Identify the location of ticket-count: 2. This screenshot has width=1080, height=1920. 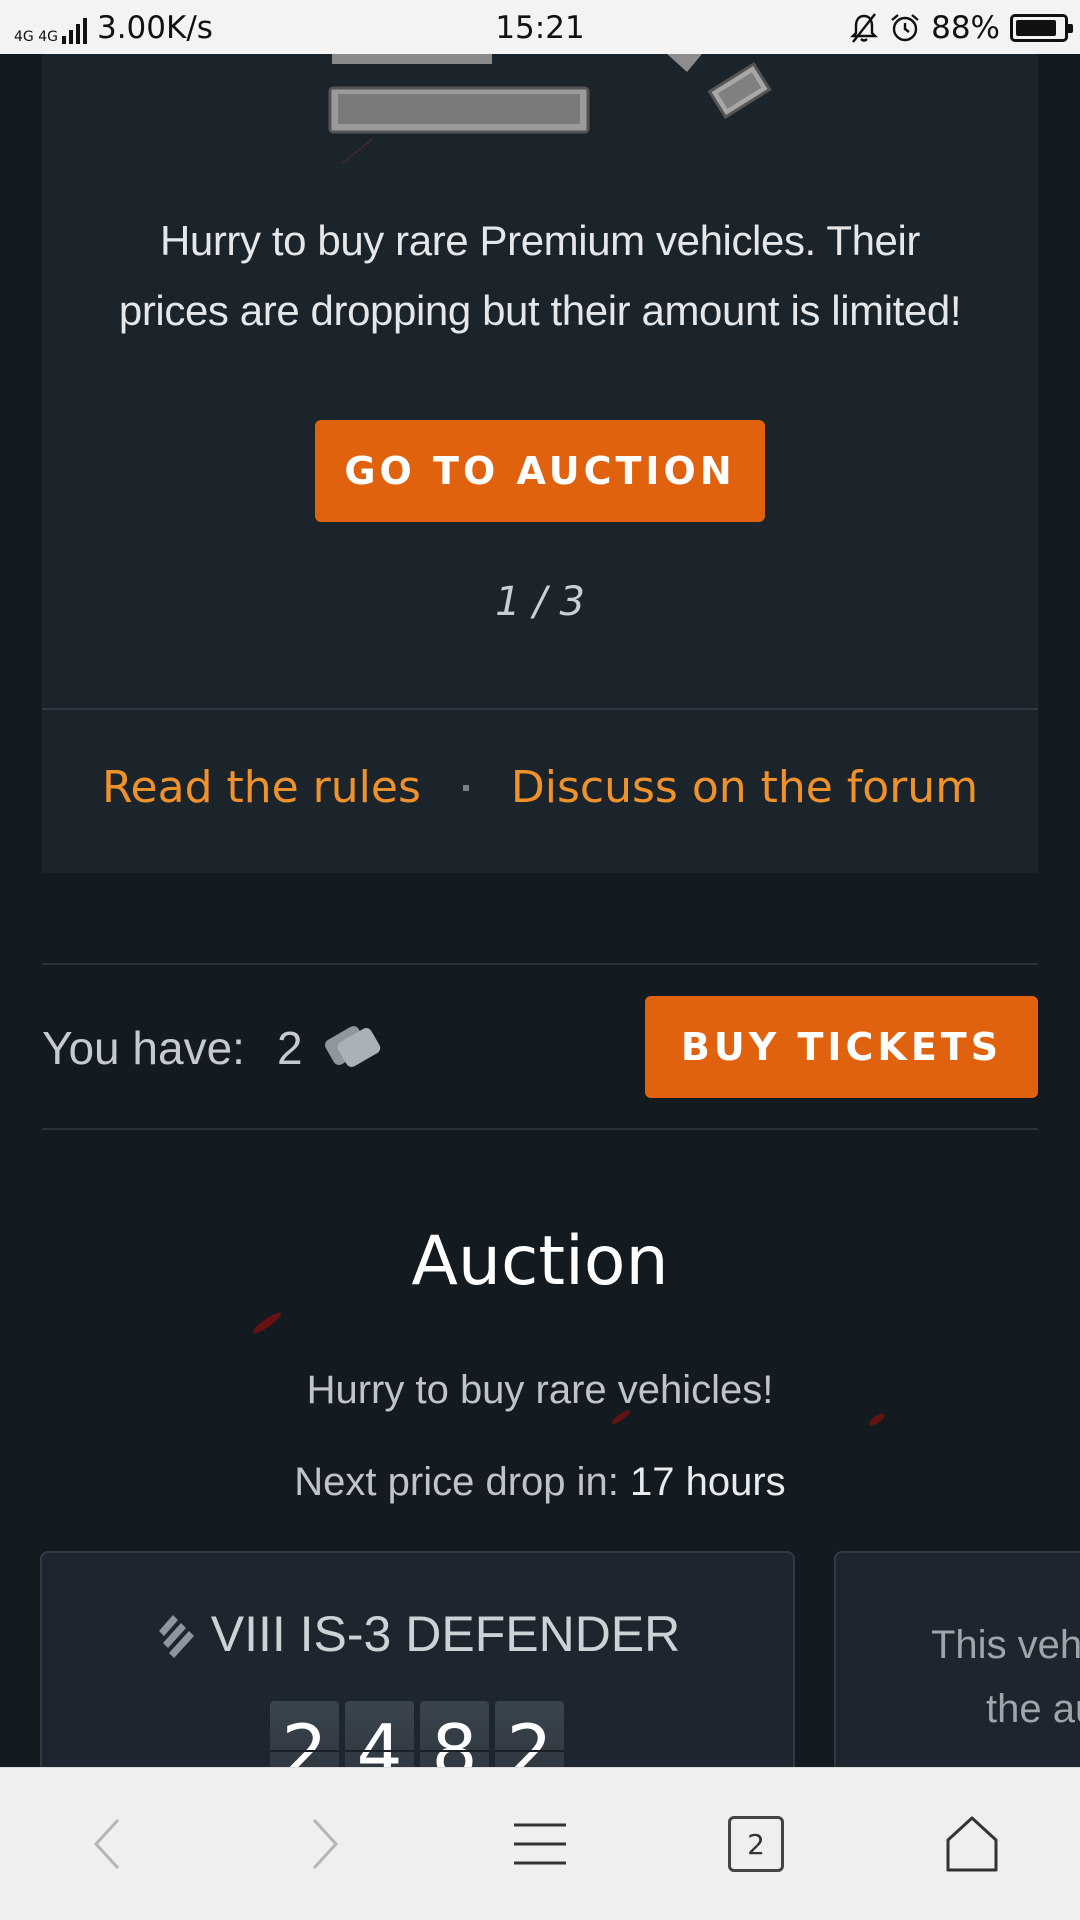
(289, 1048).